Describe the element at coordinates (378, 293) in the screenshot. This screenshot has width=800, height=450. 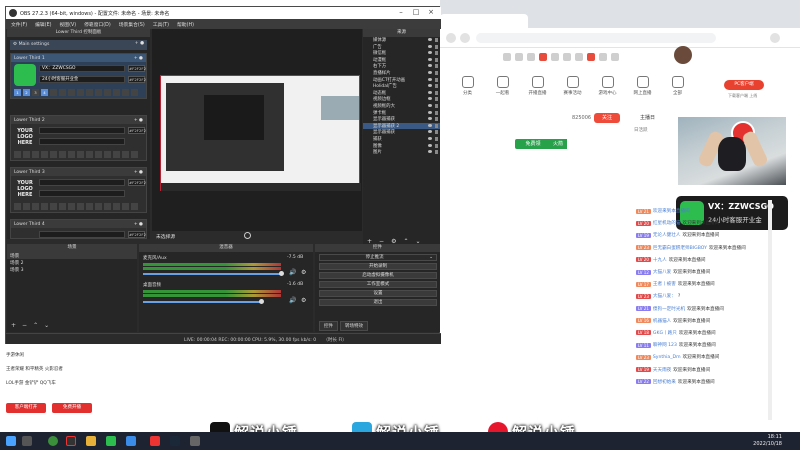
I see `settings-button: 设置` at that location.